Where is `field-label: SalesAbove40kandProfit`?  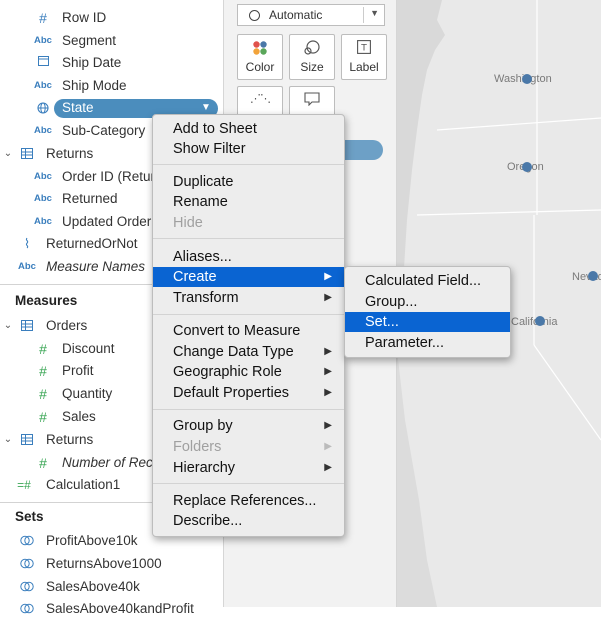
field-label: SalesAbove40kandProfit is located at coordinates (120, 608).